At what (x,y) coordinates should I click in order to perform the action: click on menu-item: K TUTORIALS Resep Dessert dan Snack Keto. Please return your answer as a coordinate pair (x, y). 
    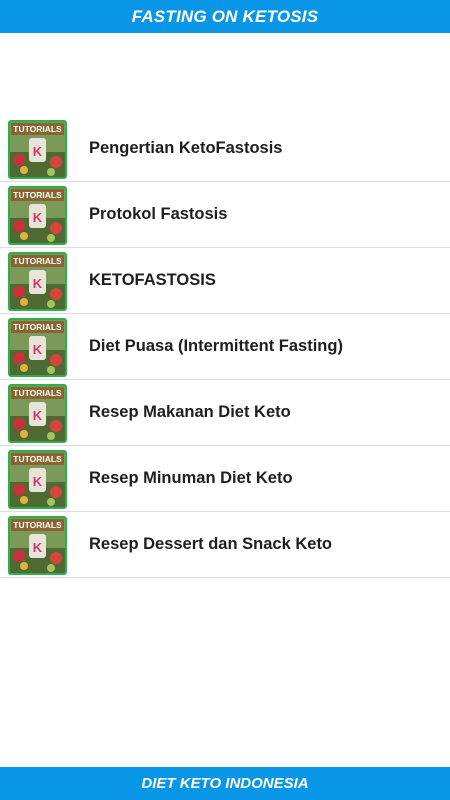
    Looking at the image, I should click on (225, 545).